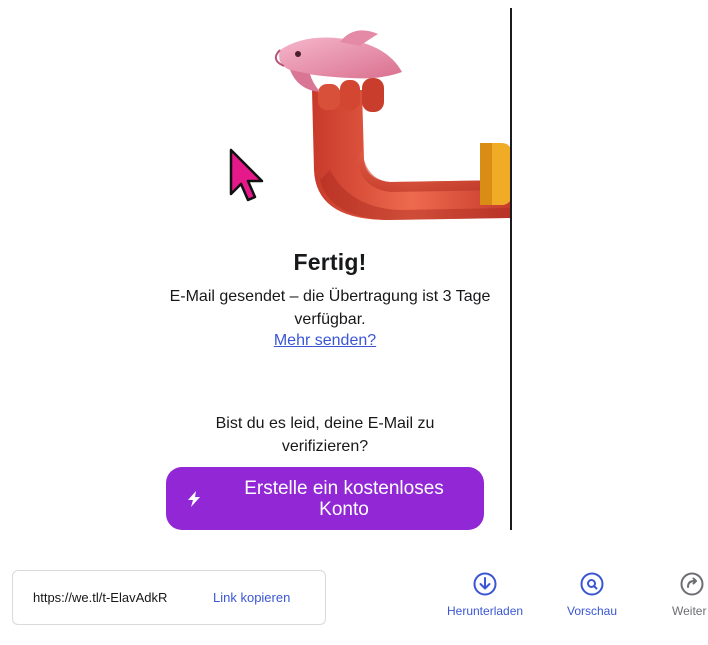 Image resolution: width=708 pixels, height=645 pixels. What do you see at coordinates (592, 611) in the screenshot?
I see `preview-label: Vorschau` at bounding box center [592, 611].